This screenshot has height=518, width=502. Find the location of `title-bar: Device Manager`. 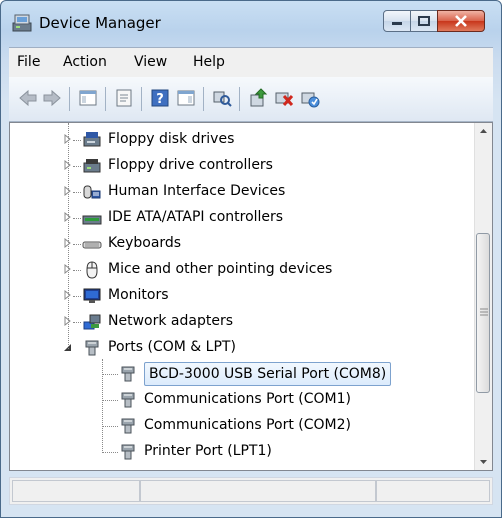

title-bar: Device Manager is located at coordinates (251, 22).